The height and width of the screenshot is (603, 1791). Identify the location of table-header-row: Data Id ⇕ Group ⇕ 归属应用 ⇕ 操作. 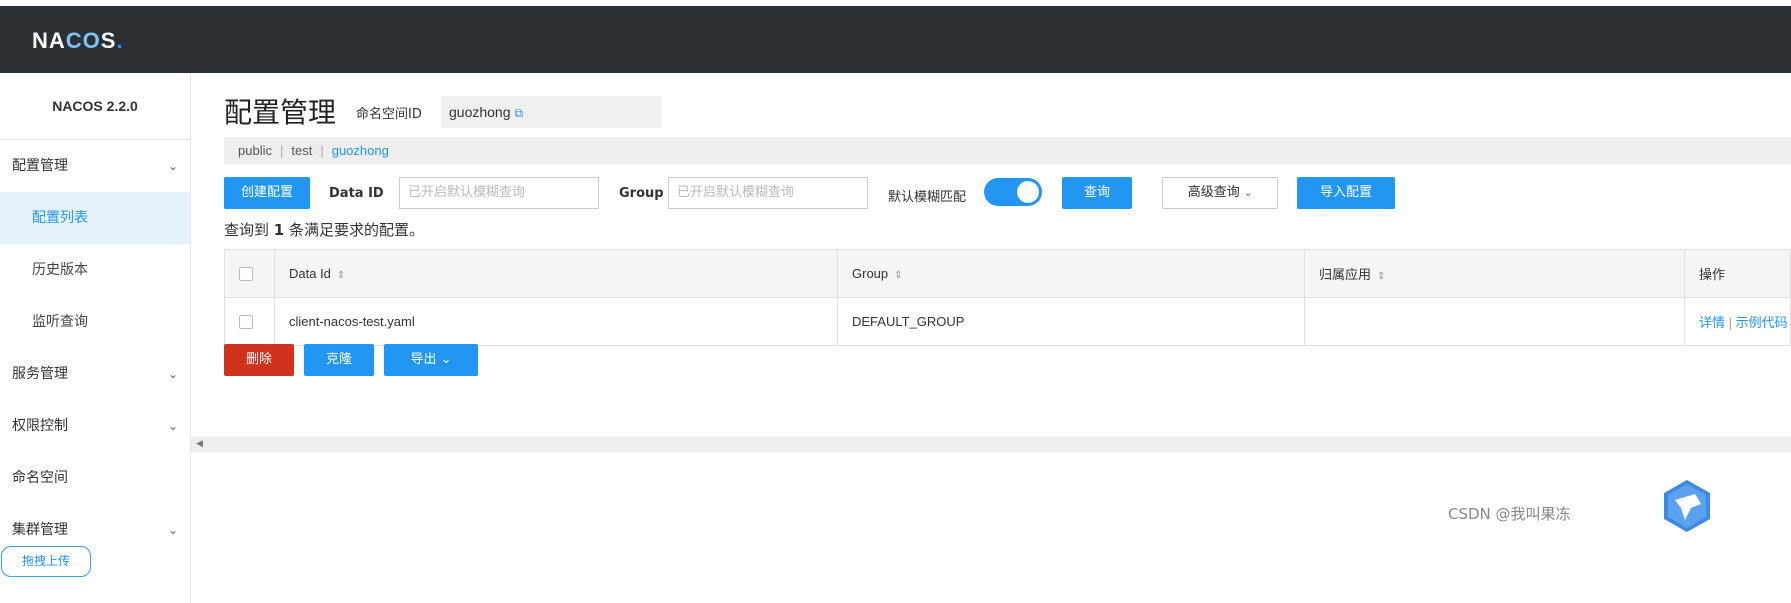
(1007, 273).